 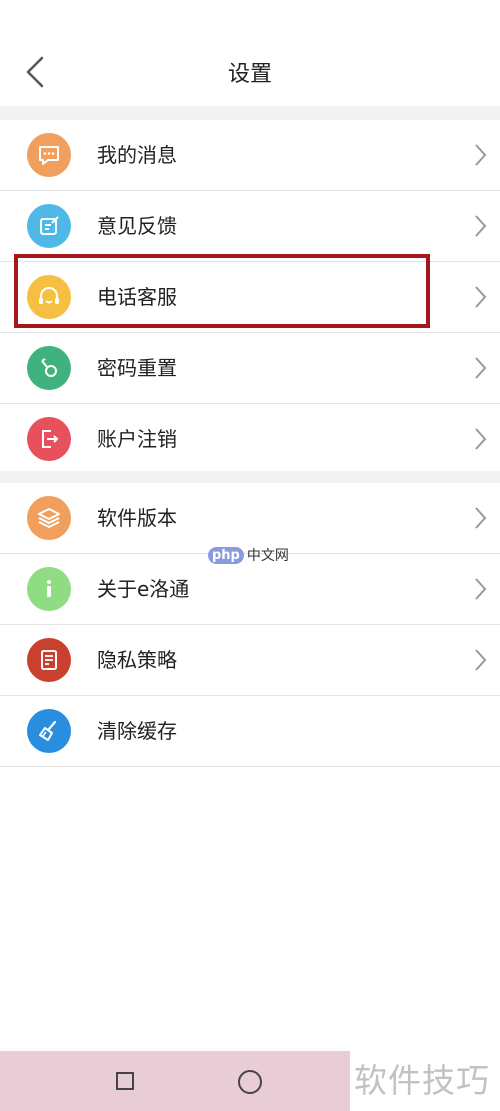 What do you see at coordinates (137, 731) in the screenshot?
I see `menu-item-label: 清除缓存` at bounding box center [137, 731].